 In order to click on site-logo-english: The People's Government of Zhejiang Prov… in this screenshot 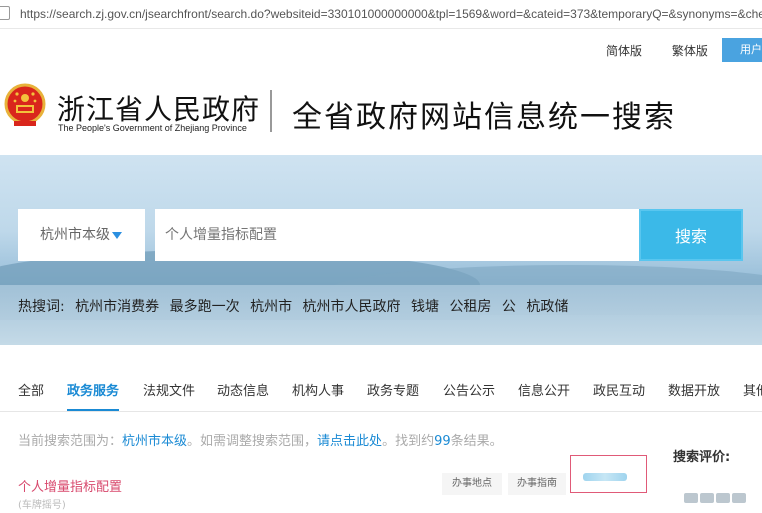, I will do `click(152, 128)`.